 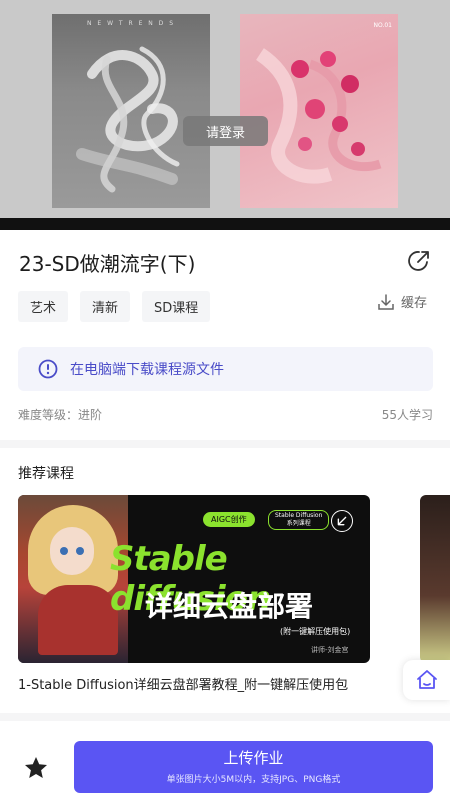 I want to click on course-title: 23-SD做潮流字(下), so click(x=107, y=264).